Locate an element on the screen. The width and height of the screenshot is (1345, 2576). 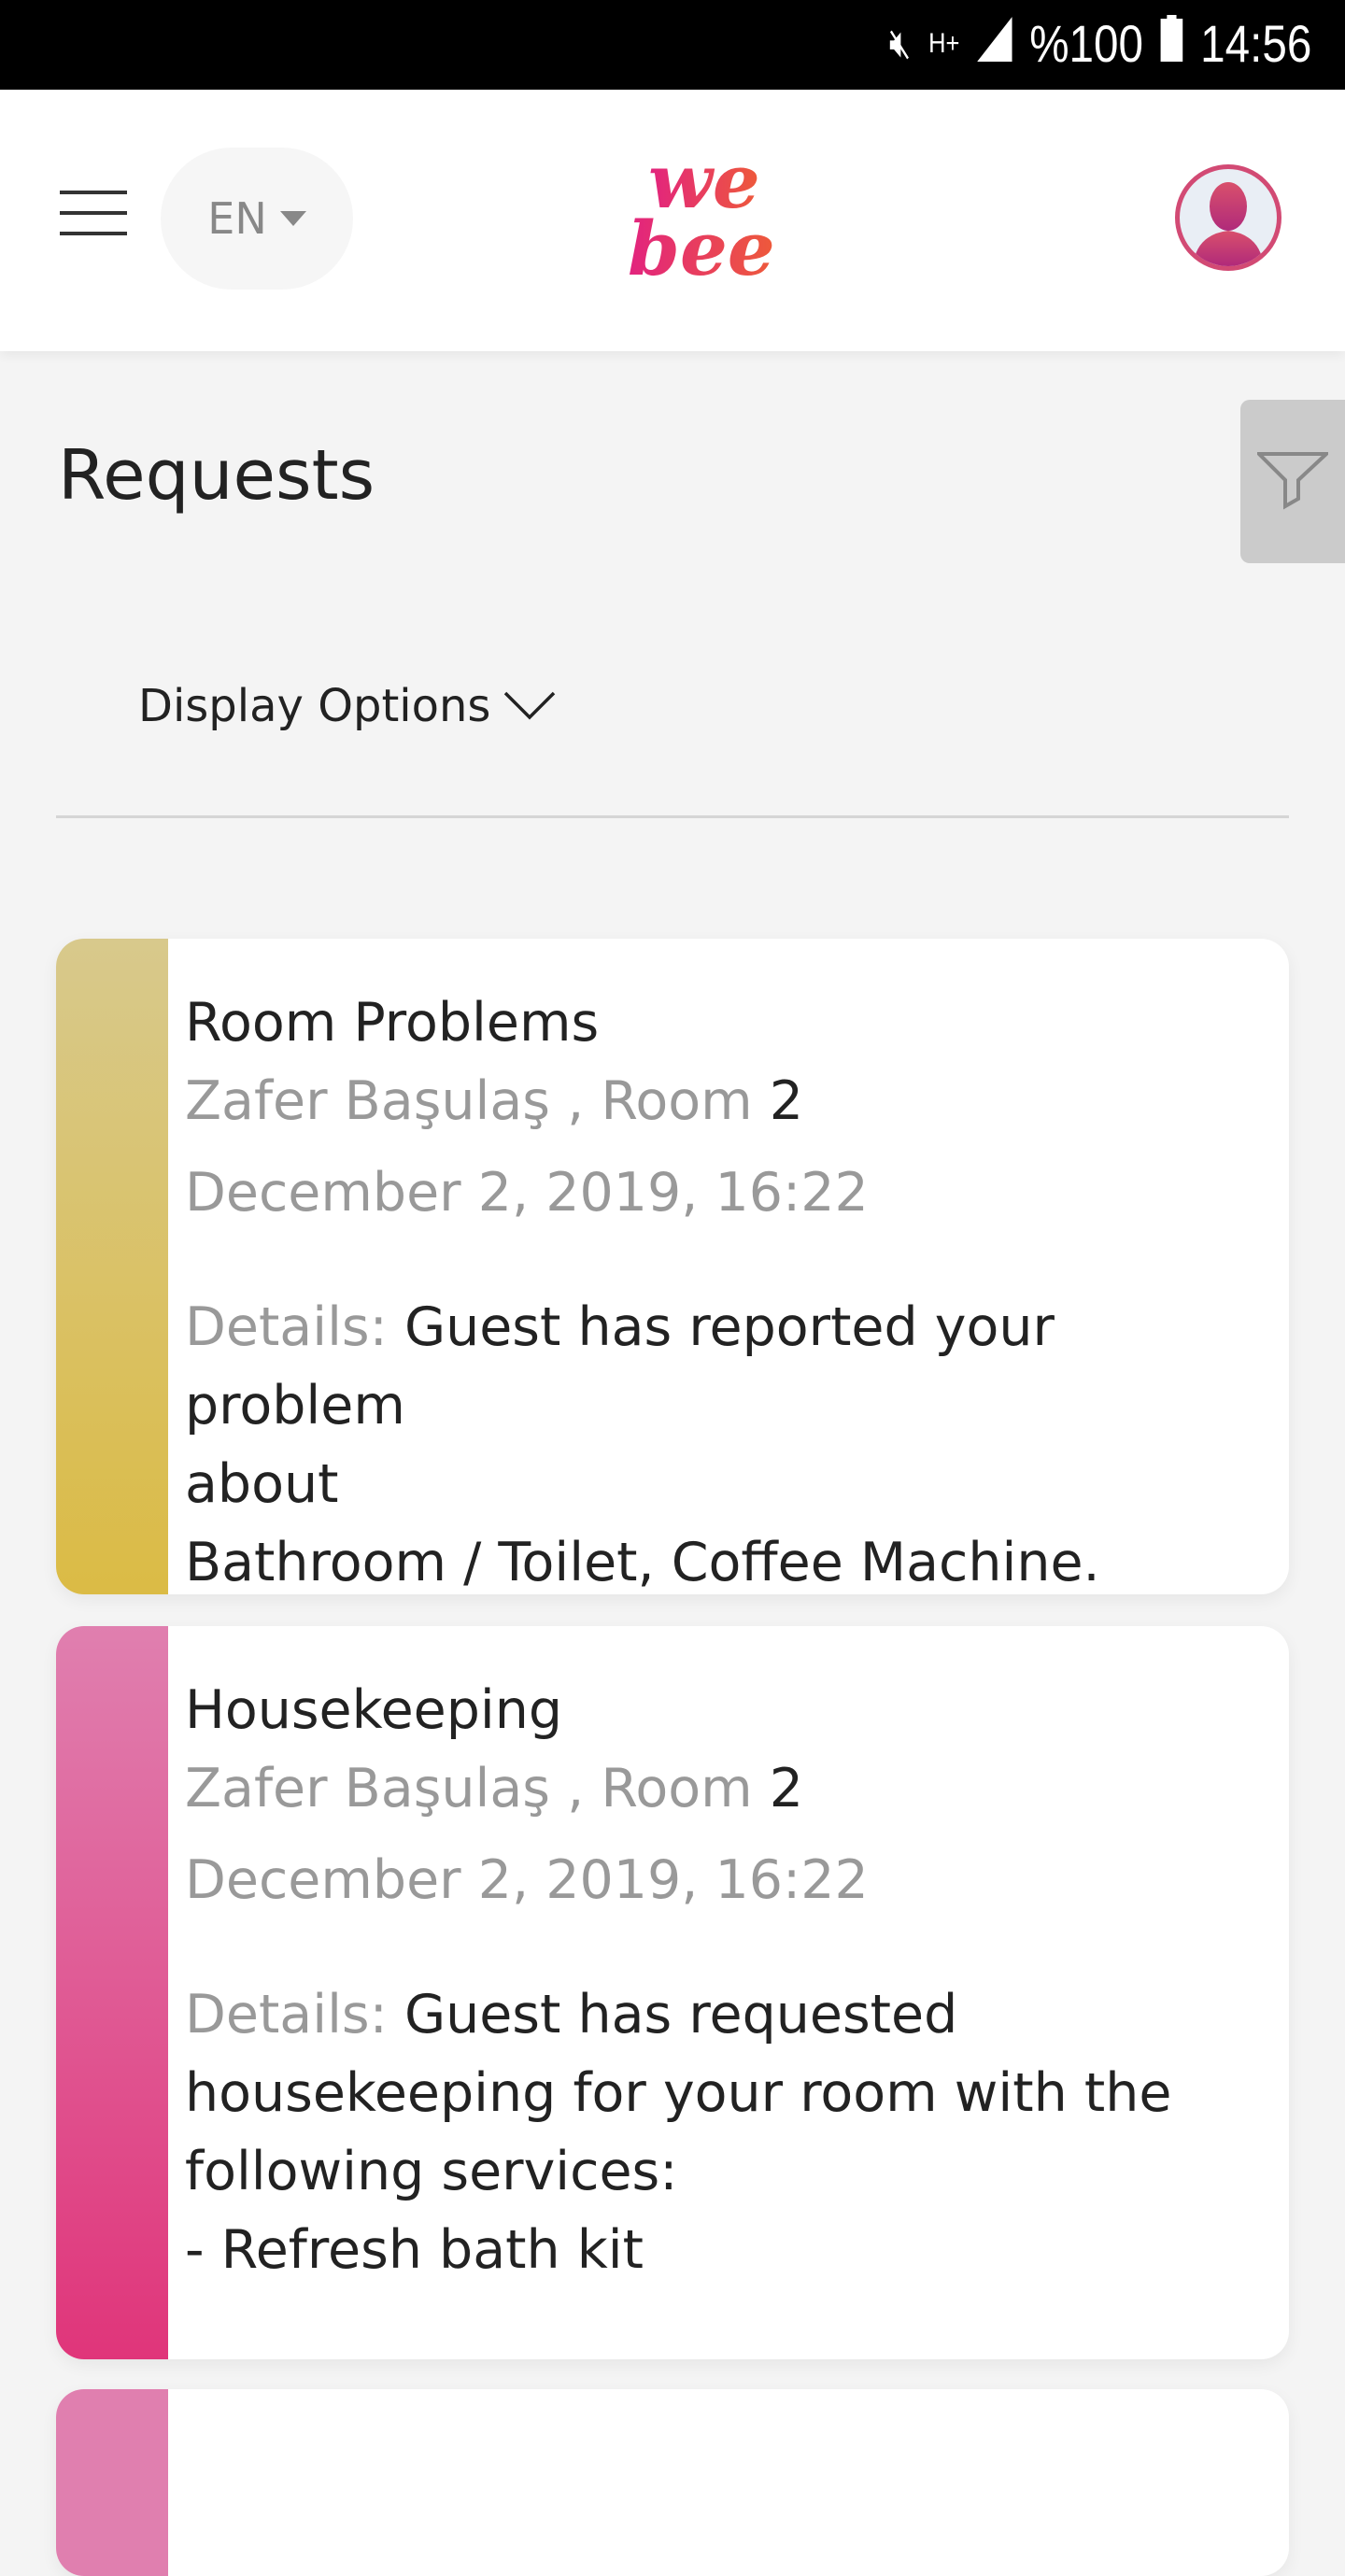
clock: 14:56 is located at coordinates (1255, 43).